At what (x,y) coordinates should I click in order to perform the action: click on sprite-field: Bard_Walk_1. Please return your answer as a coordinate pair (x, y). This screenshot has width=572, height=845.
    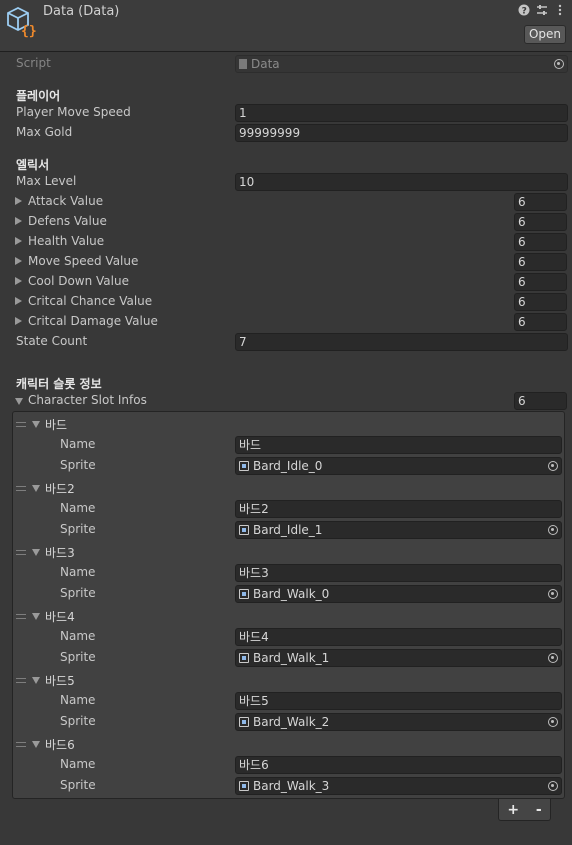
    Looking at the image, I should click on (398, 658).